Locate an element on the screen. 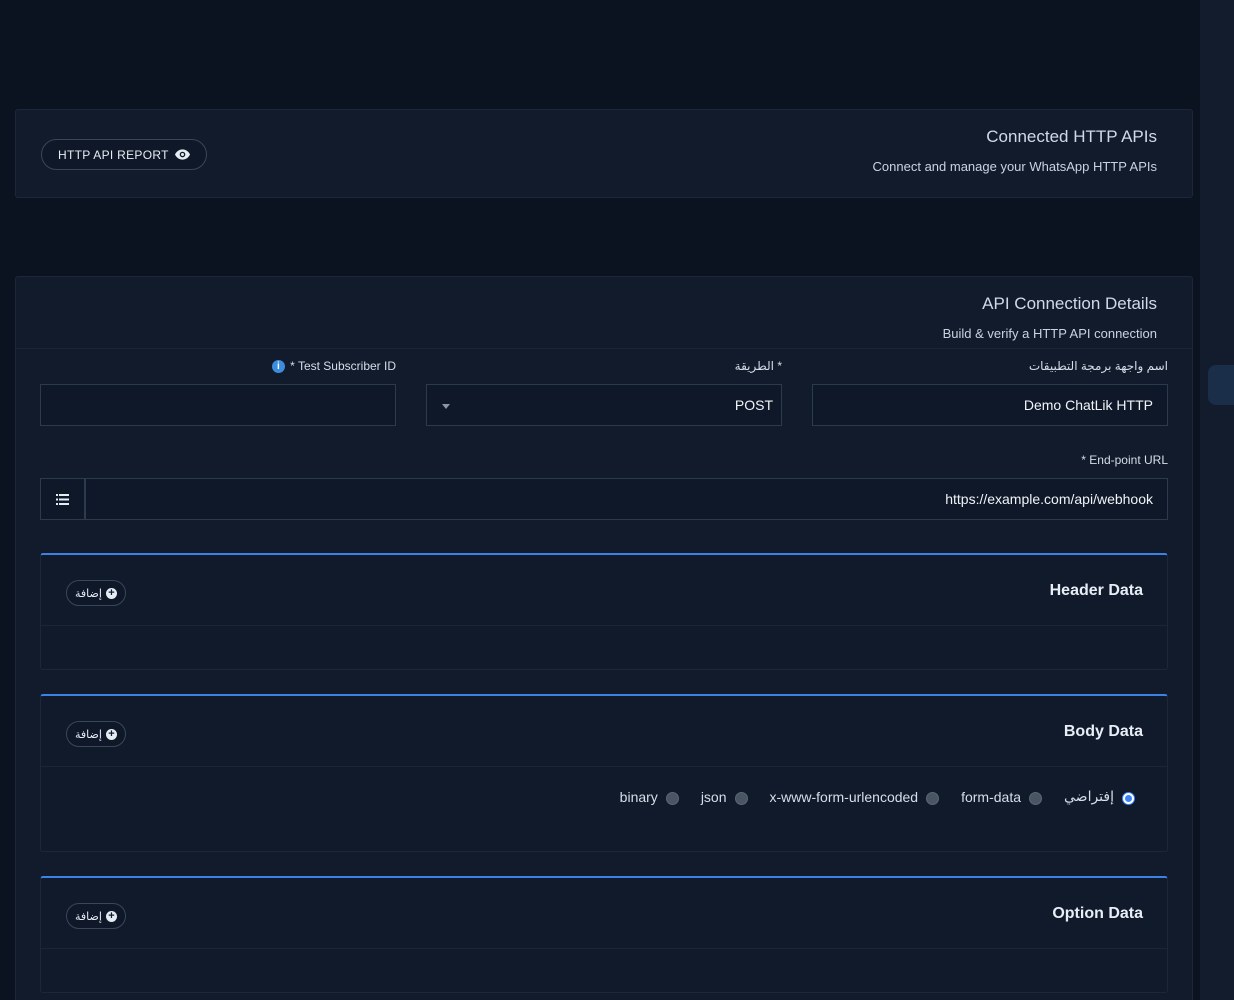 The width and height of the screenshot is (1234, 1000). section-title: Header Data is located at coordinates (1096, 590).